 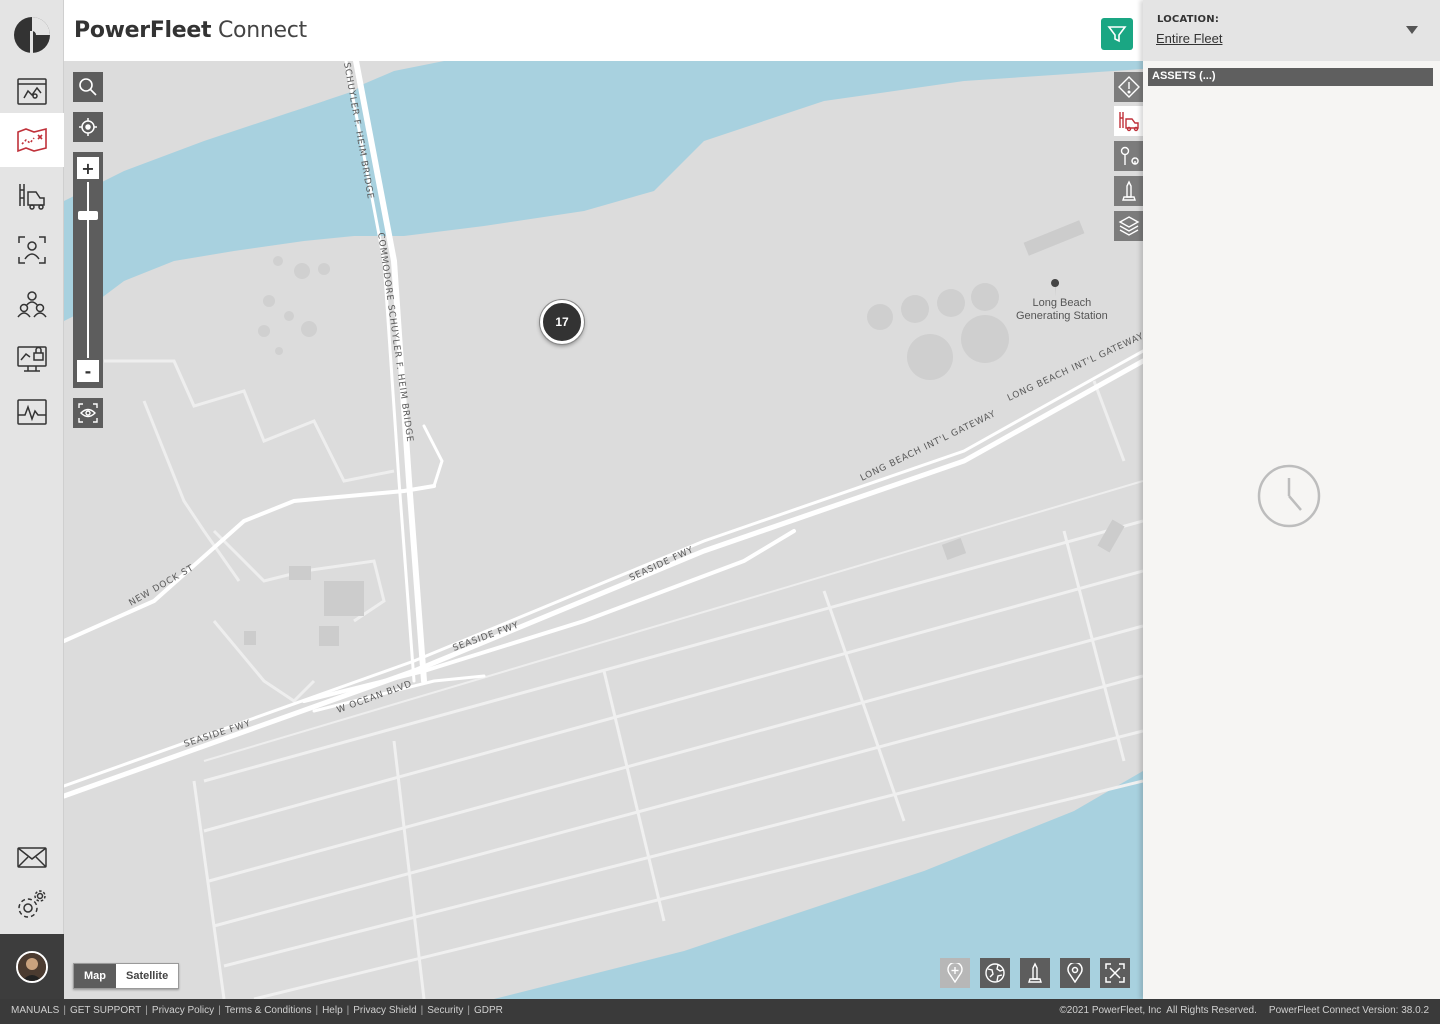 I want to click on footer-link-support: GET SUPPORT, so click(x=105, y=1010).